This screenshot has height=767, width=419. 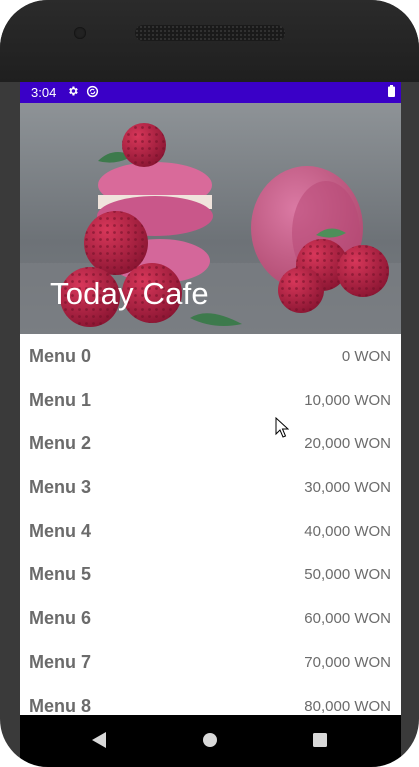 I want to click on list-item: Menu 3 30,000 WON, so click(x=210, y=487).